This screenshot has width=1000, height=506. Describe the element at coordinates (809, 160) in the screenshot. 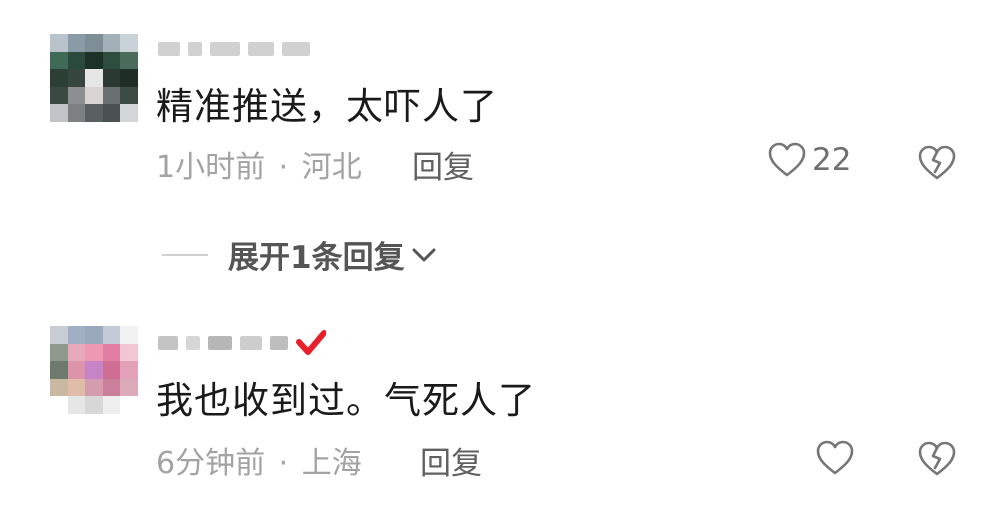

I see `like-button: 22` at that location.